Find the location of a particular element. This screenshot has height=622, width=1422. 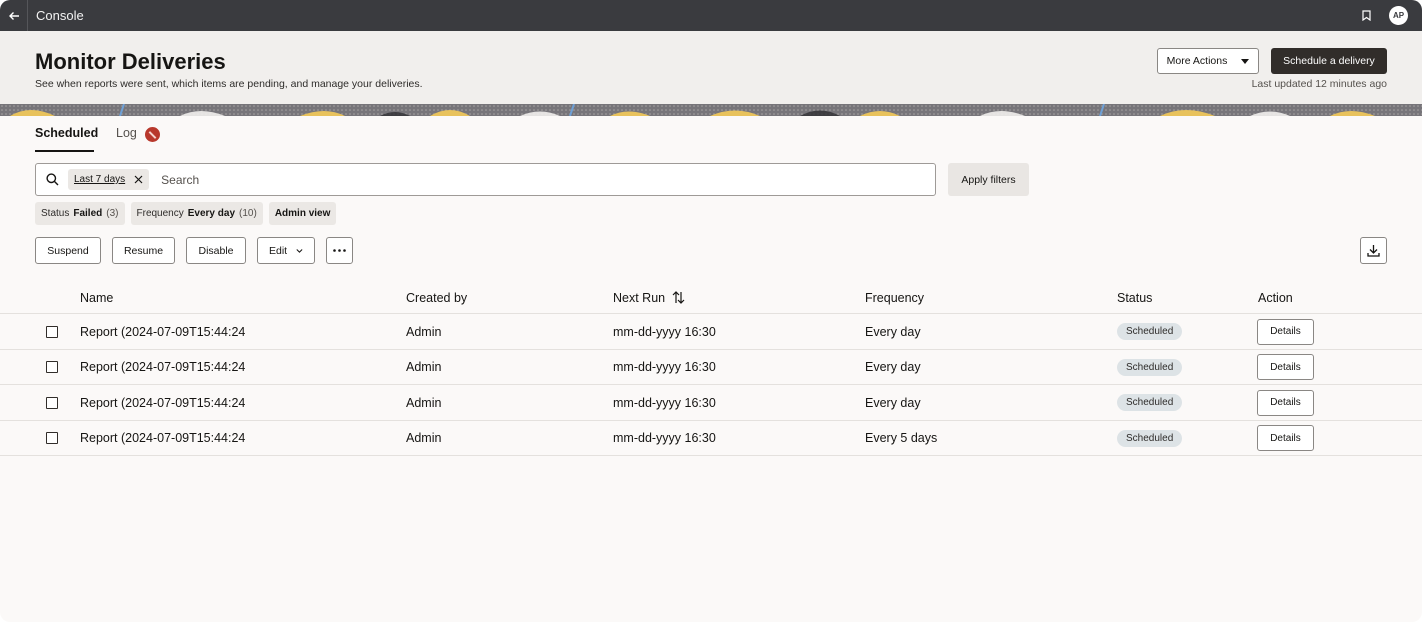

column-header-frequency: Frequency is located at coordinates (894, 298).